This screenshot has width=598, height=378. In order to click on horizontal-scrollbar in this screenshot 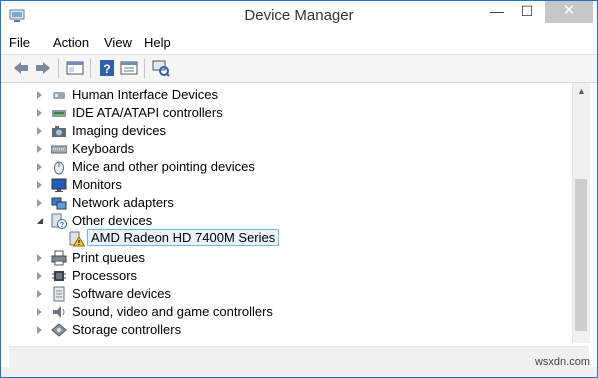, I will do `click(299, 356)`.